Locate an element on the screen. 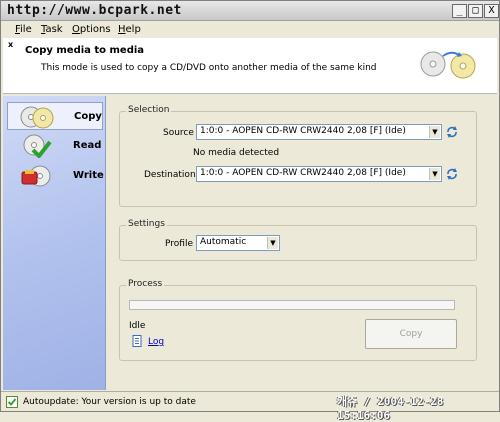 This screenshot has width=500, height=422. refresh-source-icon is located at coordinates (452, 132).